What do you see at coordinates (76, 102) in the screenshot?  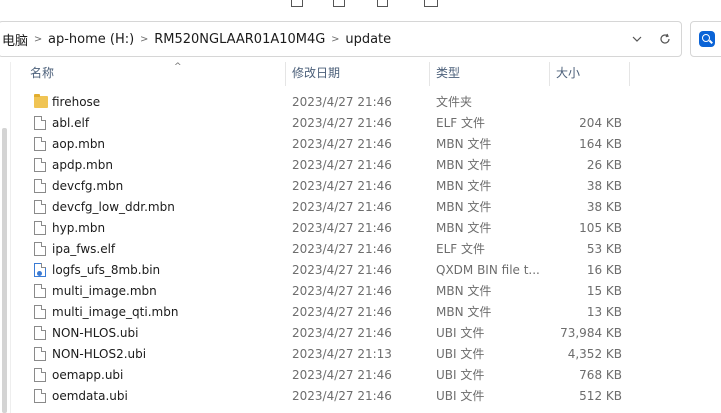 I see `file-name: firehose` at bounding box center [76, 102].